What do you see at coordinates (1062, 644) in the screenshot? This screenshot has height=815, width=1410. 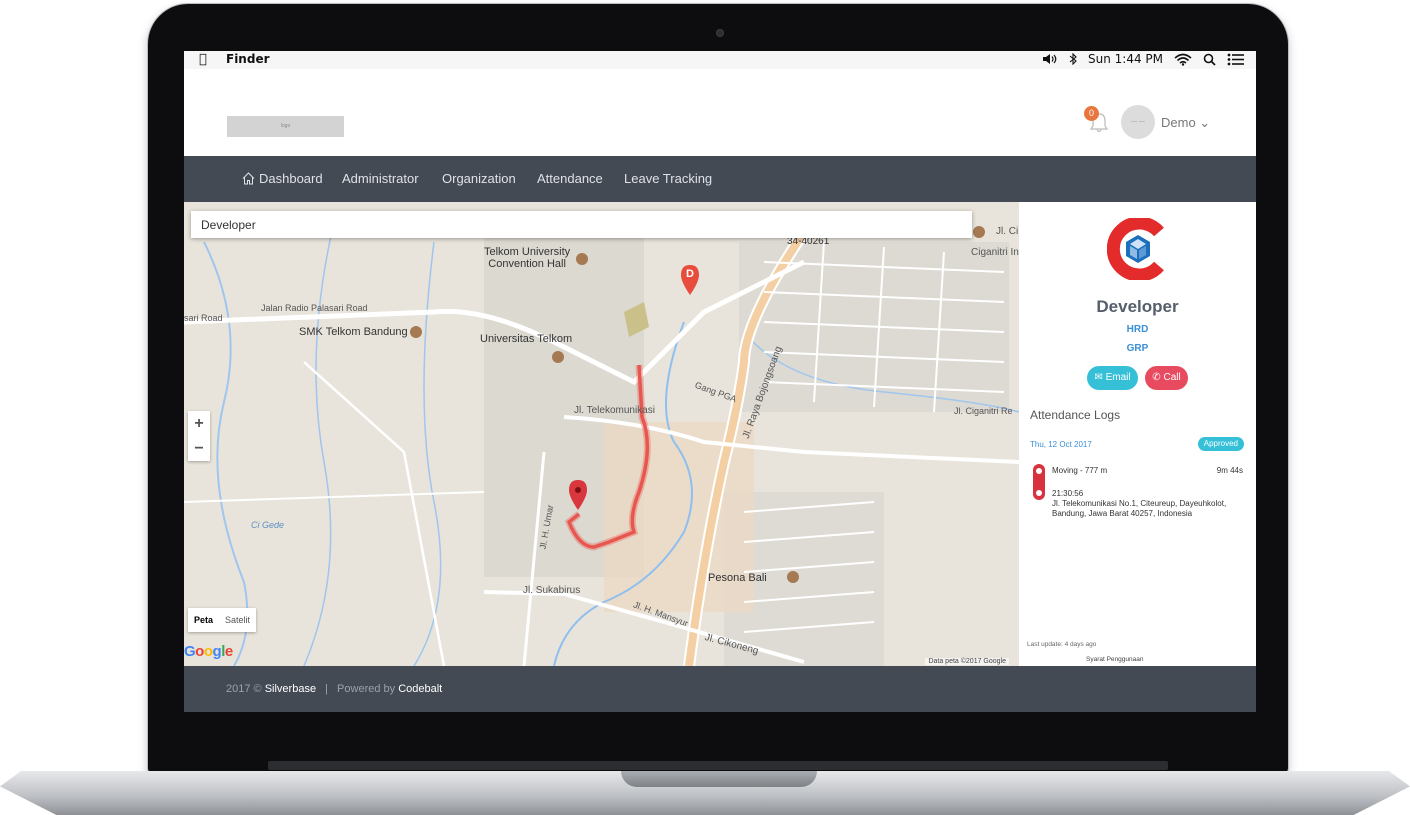 I see `last-update: Last update: 4 days ago` at bounding box center [1062, 644].